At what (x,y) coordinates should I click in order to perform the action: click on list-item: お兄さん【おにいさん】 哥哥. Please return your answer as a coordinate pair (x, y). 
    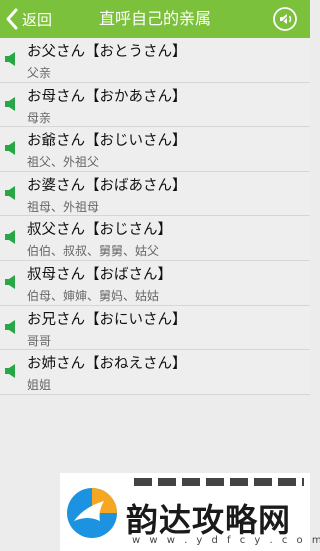
    Looking at the image, I should click on (155, 328).